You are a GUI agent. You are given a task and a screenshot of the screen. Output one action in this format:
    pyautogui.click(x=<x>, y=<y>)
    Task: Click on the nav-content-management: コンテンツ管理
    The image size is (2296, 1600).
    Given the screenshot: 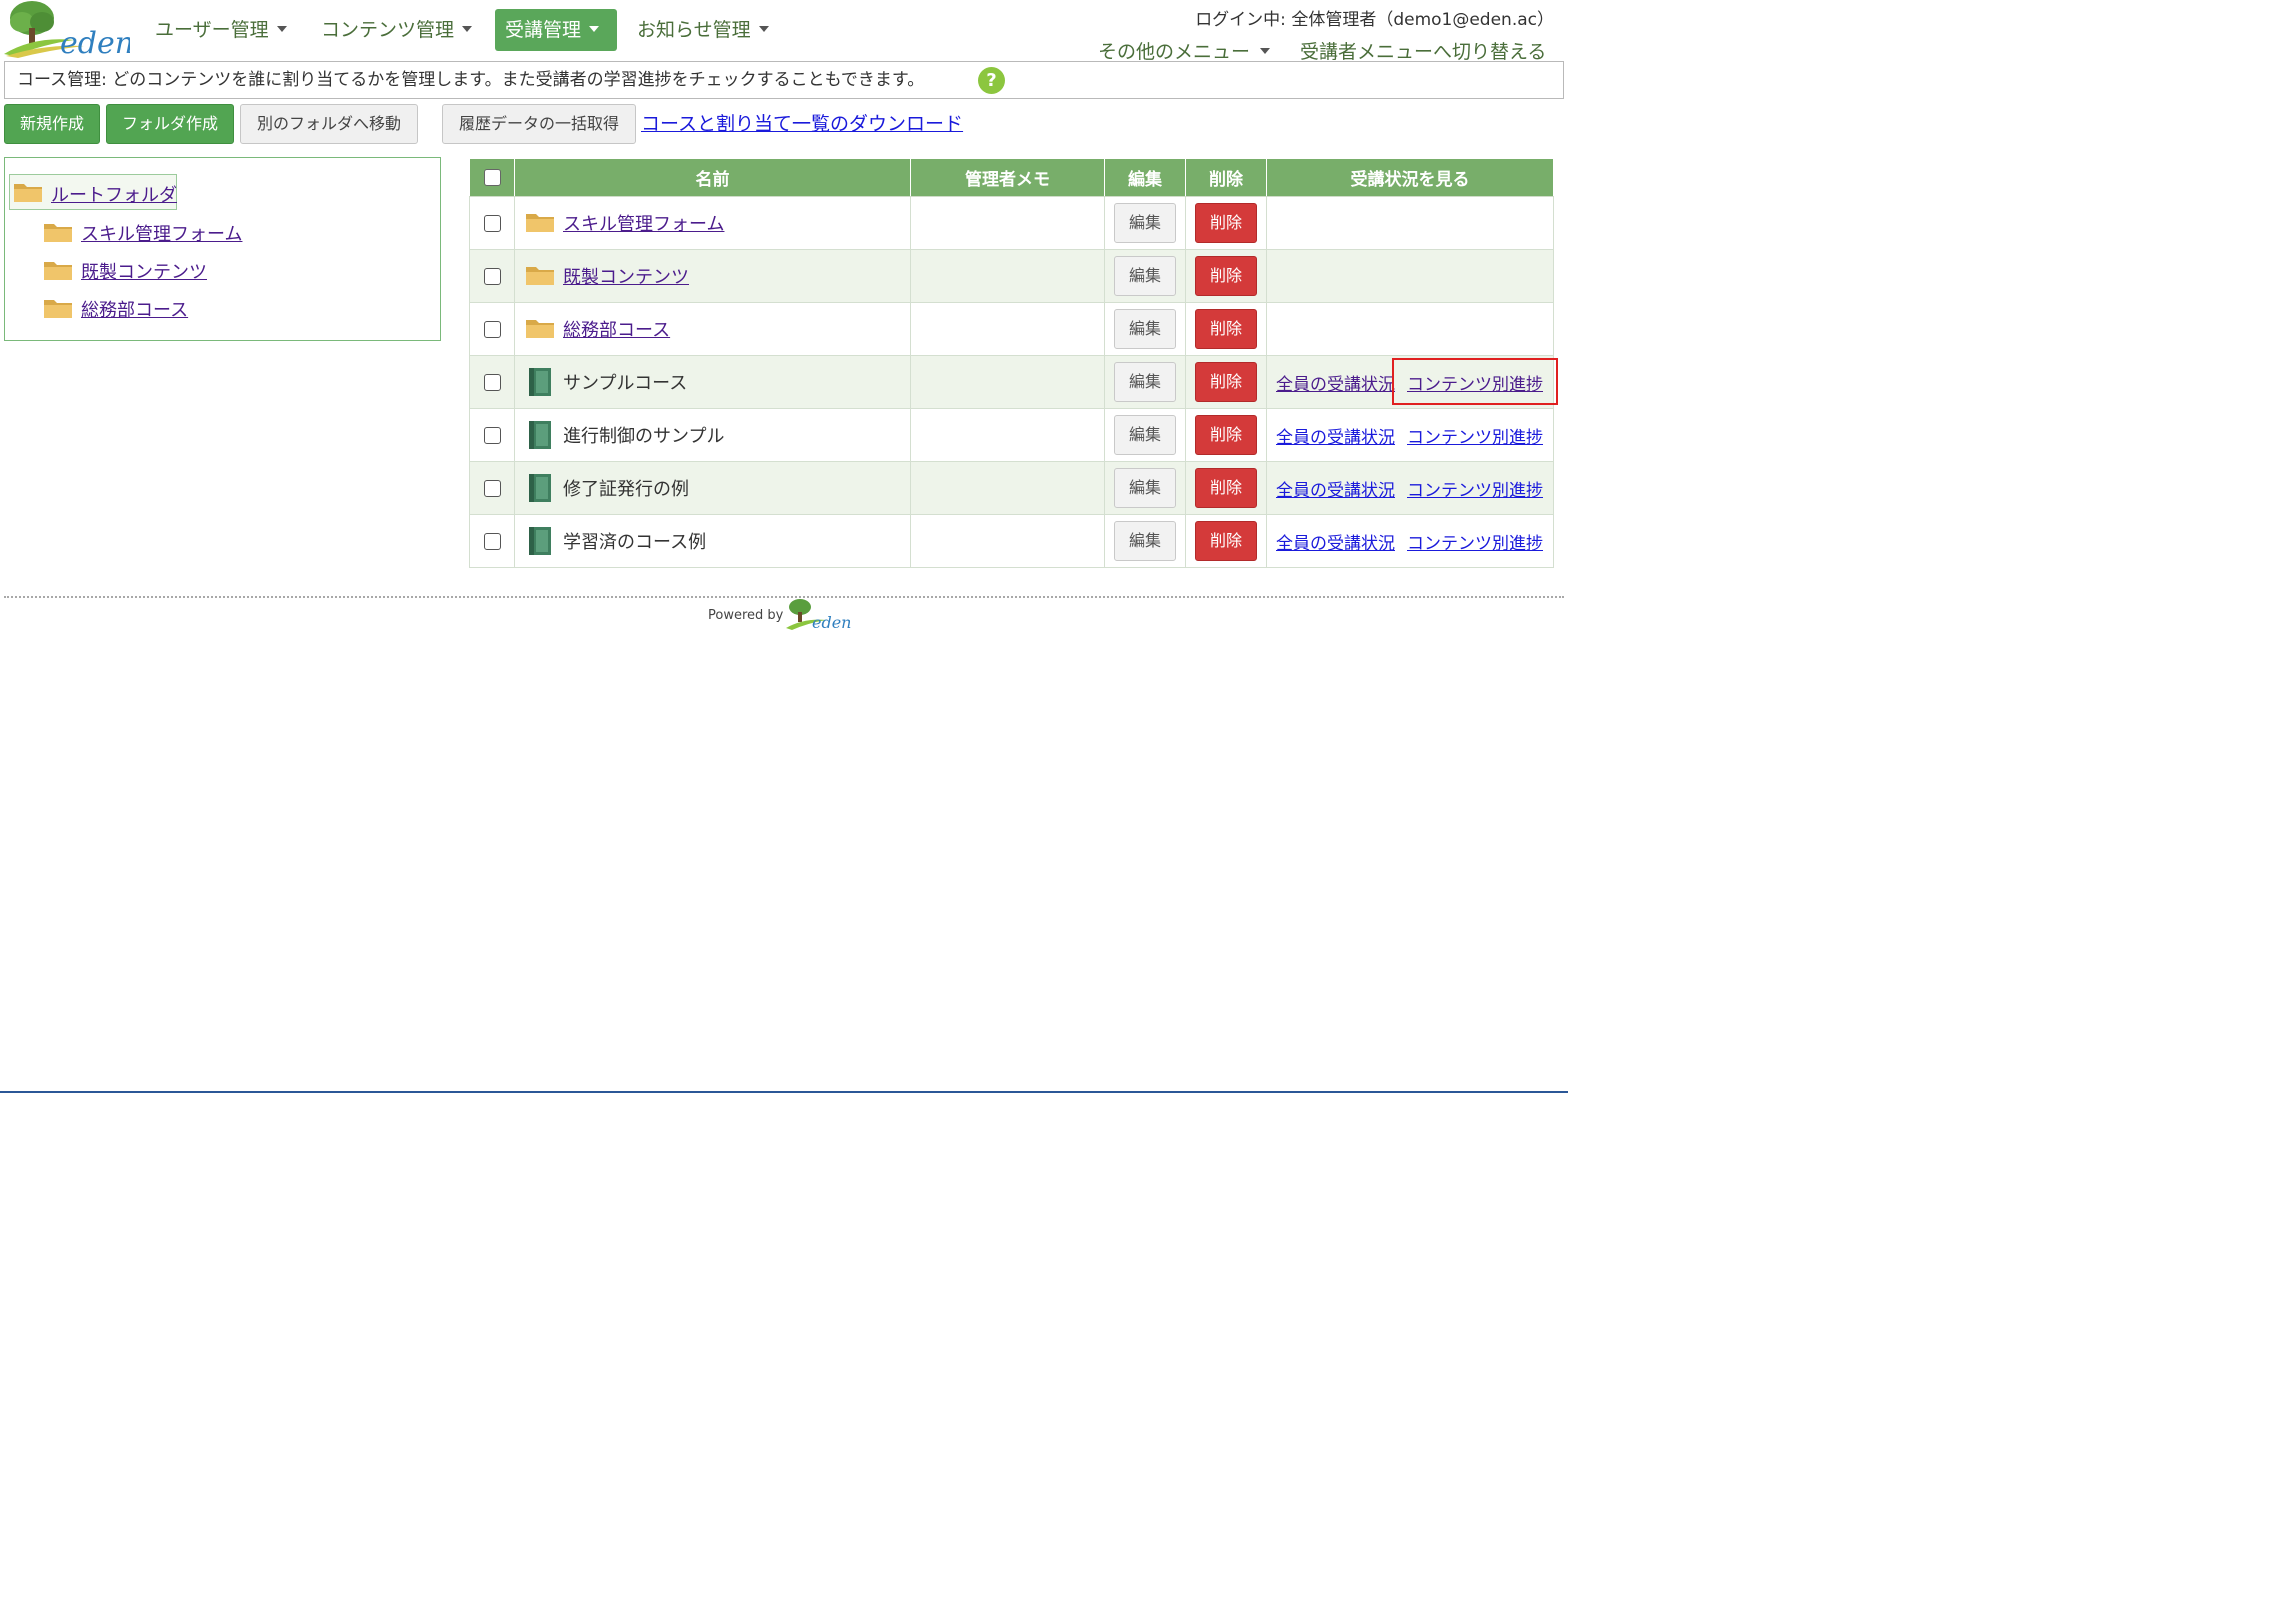 What is the action you would take?
    pyautogui.click(x=396, y=30)
    